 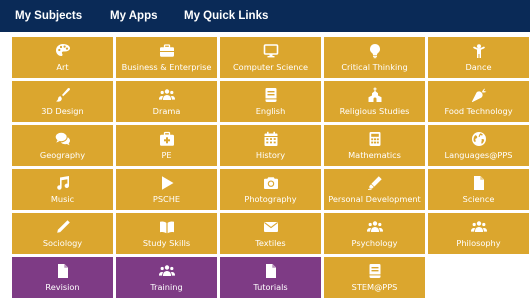 I want to click on play-icon, so click(x=167, y=183).